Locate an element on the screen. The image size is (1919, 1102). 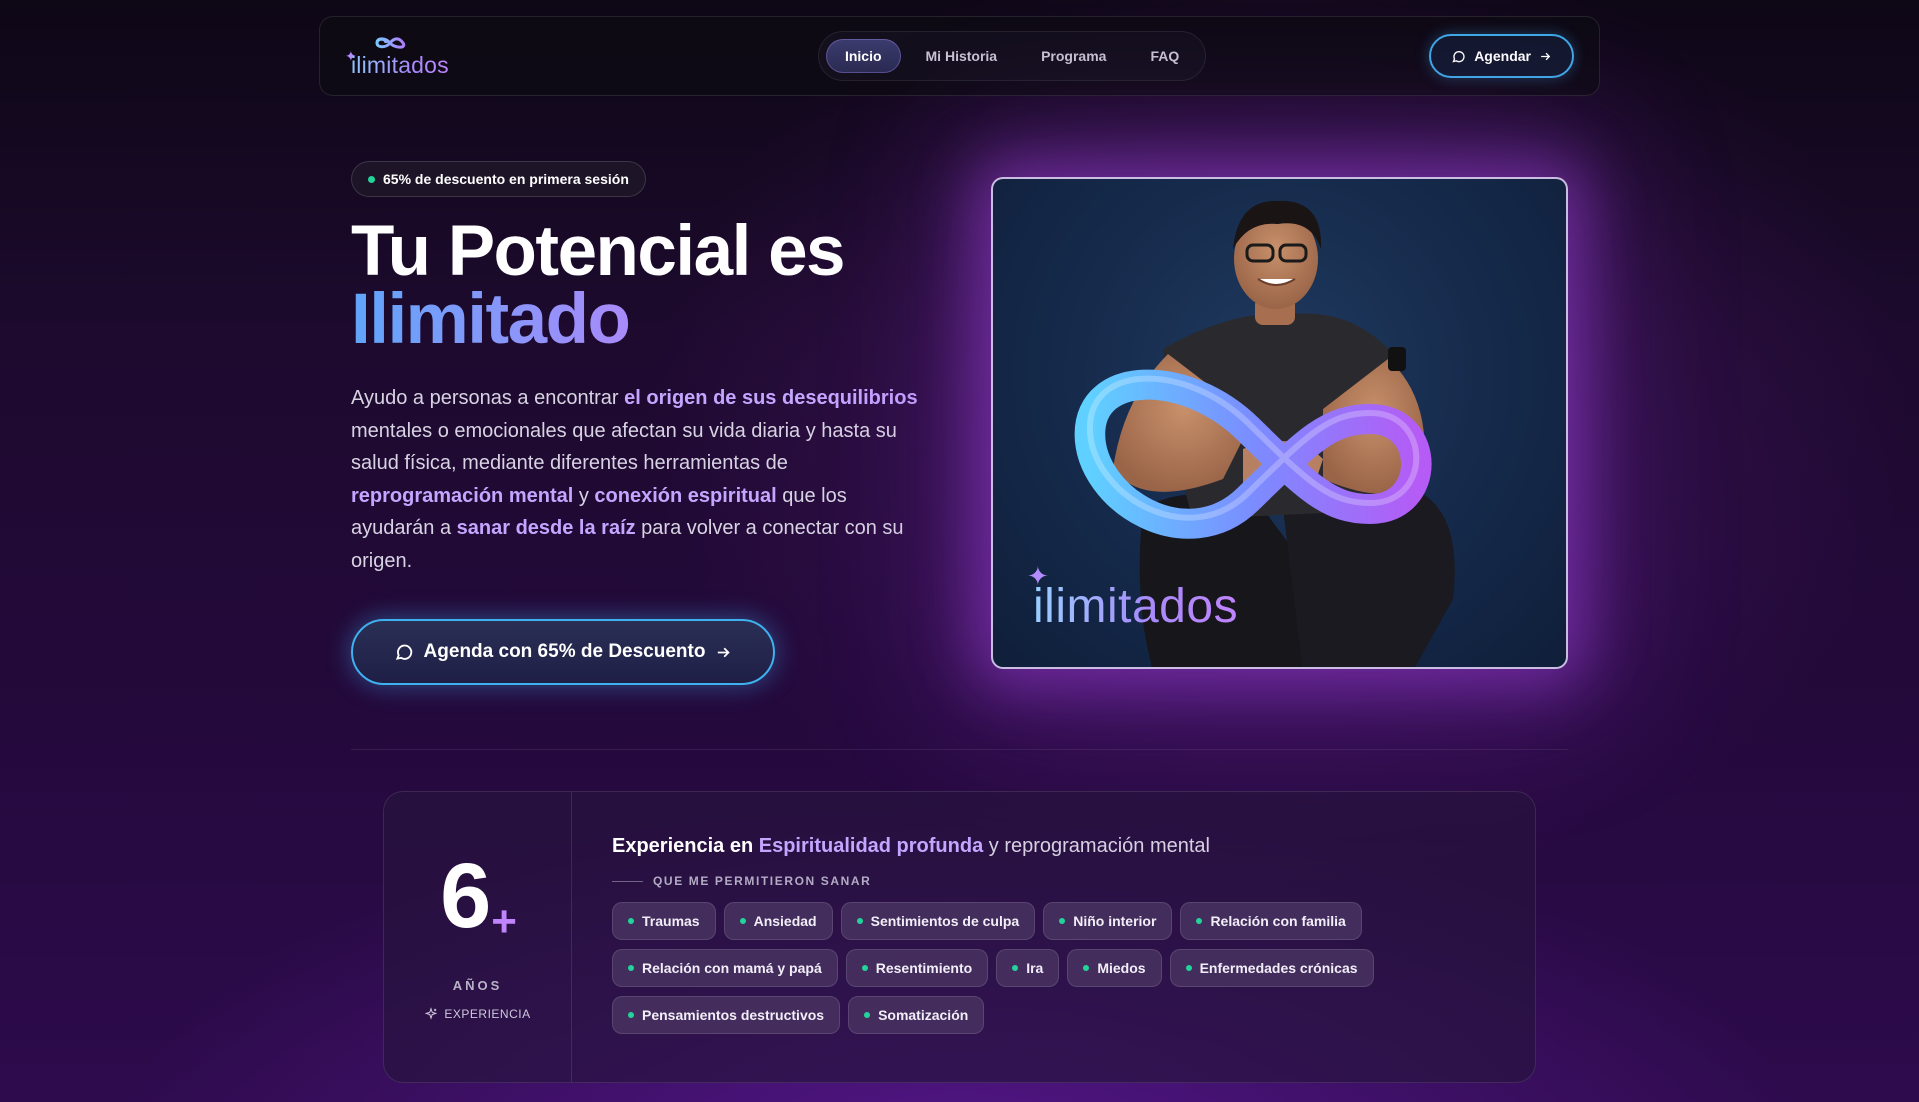
topic-tag: Resentimiento is located at coordinates (917, 968).